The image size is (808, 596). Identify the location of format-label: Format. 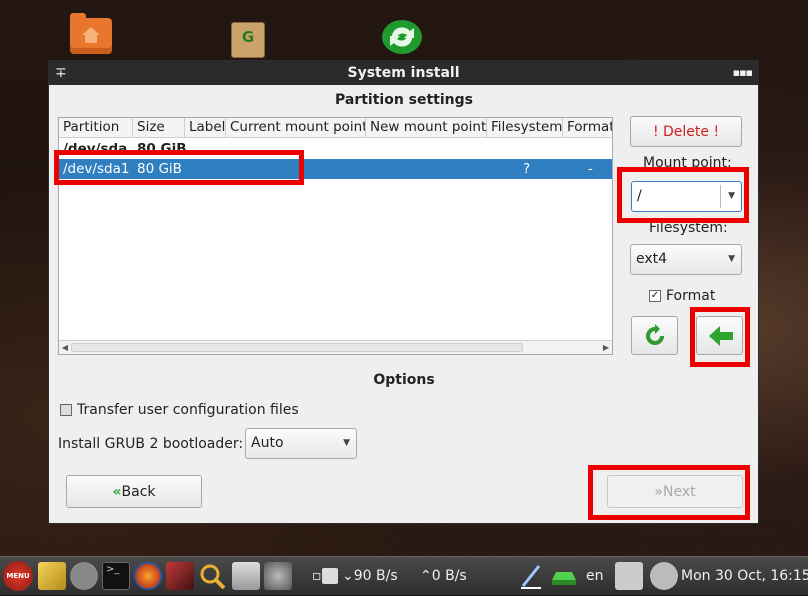
(691, 296).